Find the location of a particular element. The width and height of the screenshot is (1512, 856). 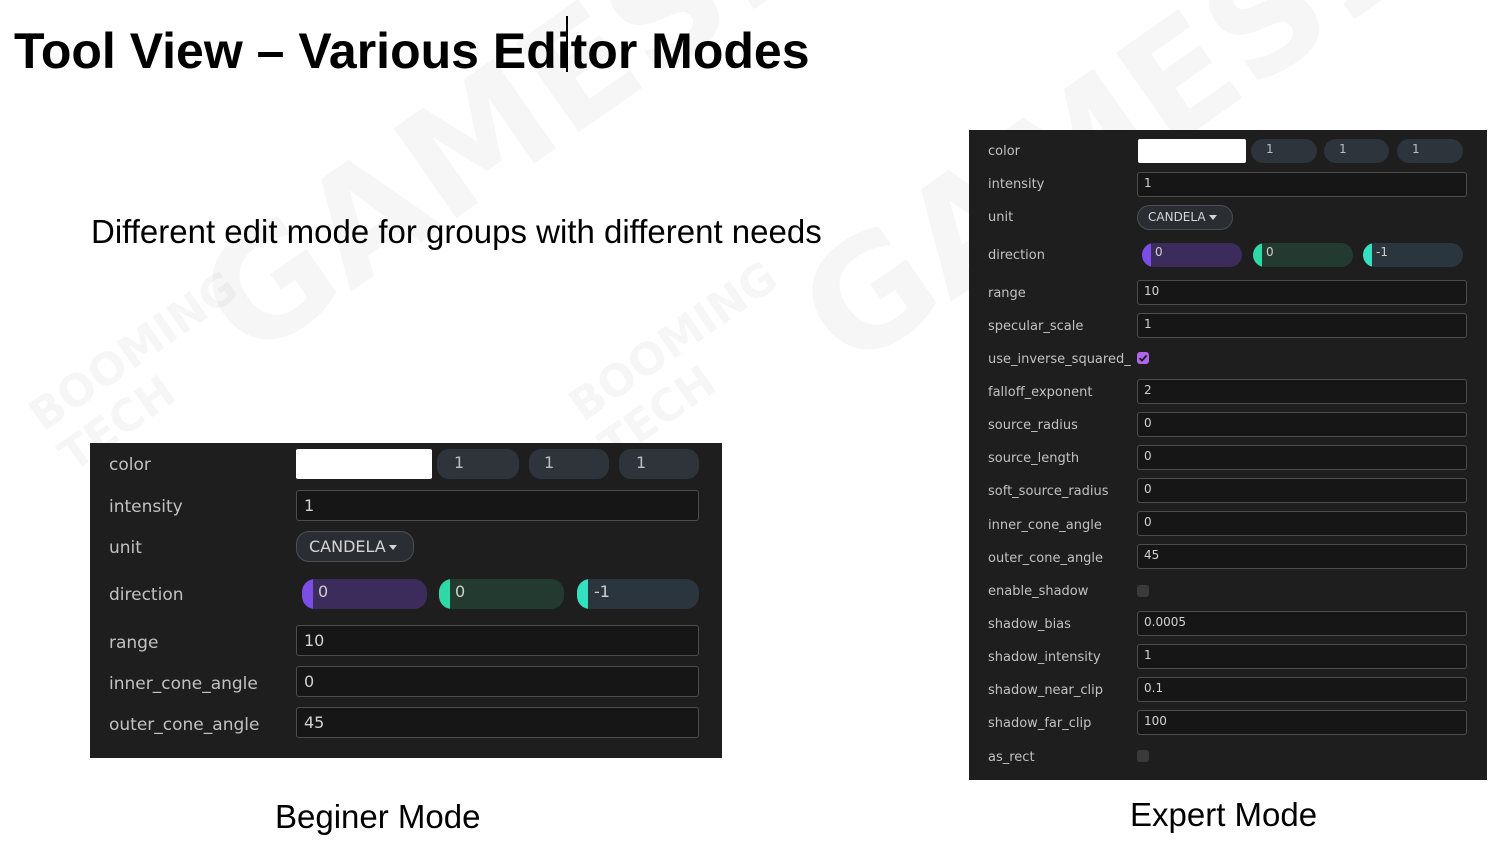

shadow-far-clip-label: shadow_far_clip is located at coordinates (1040, 723).